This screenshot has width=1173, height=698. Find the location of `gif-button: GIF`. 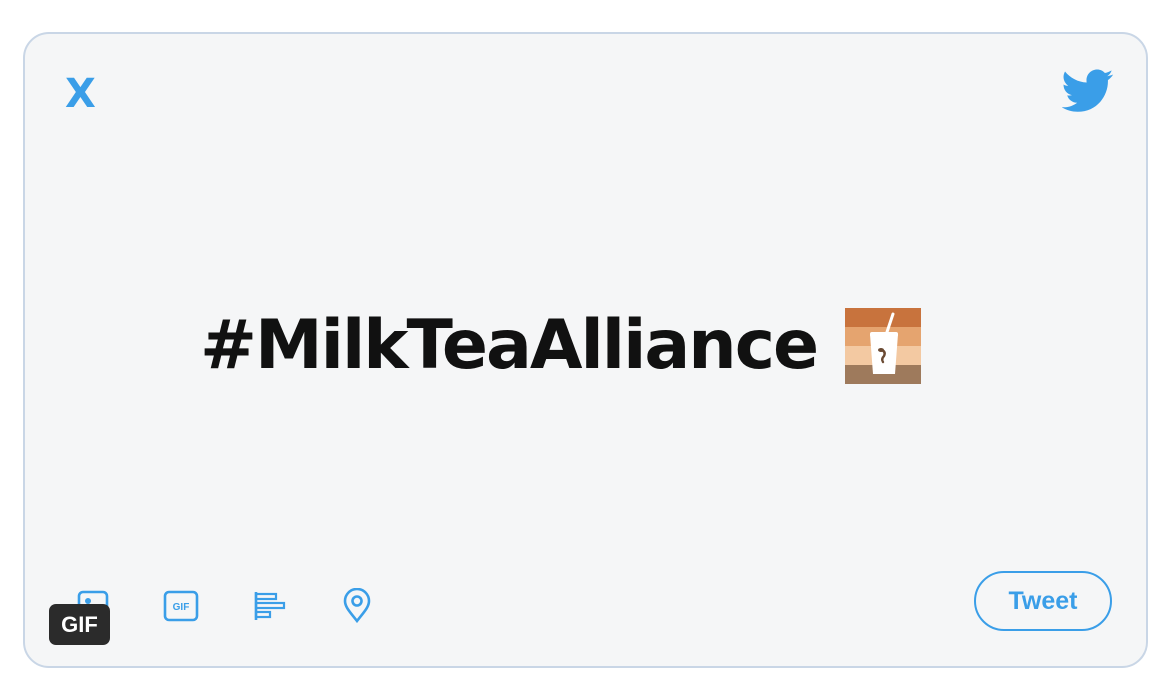

gif-button: GIF is located at coordinates (181, 606).